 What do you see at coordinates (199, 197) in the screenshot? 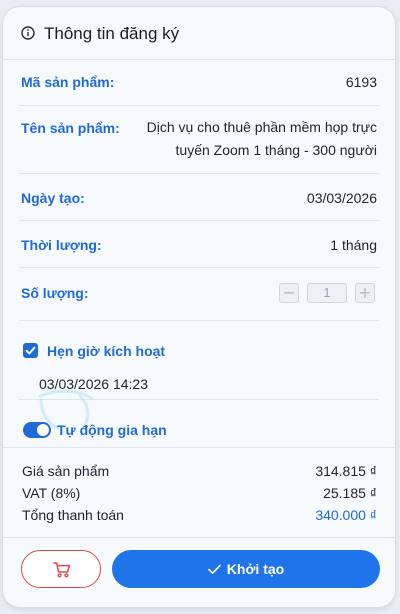
I see `created-date-row: Ngày tạo: 03/03/2026` at bounding box center [199, 197].